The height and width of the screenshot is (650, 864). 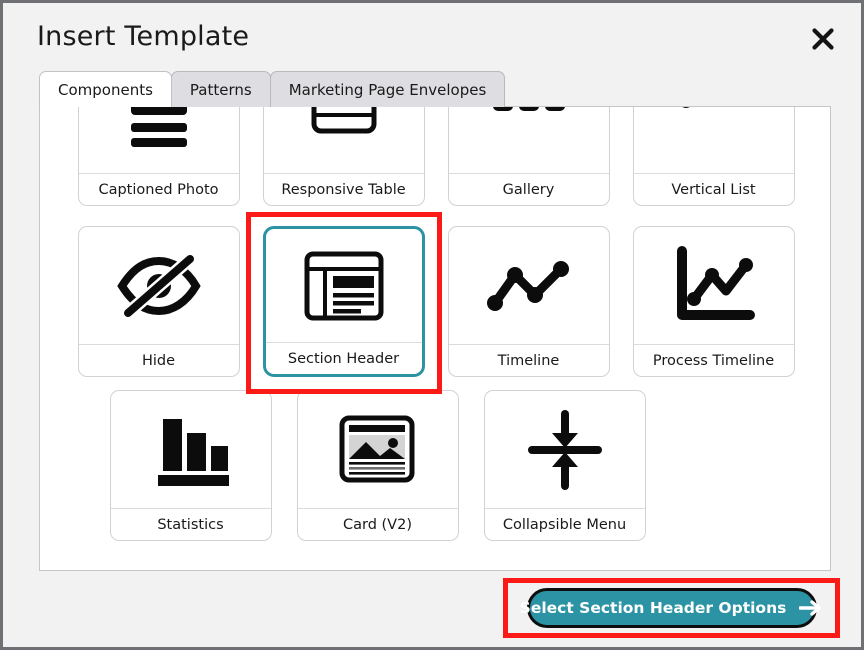 I want to click on template-slot: Responsive Table, so click(x=343, y=156).